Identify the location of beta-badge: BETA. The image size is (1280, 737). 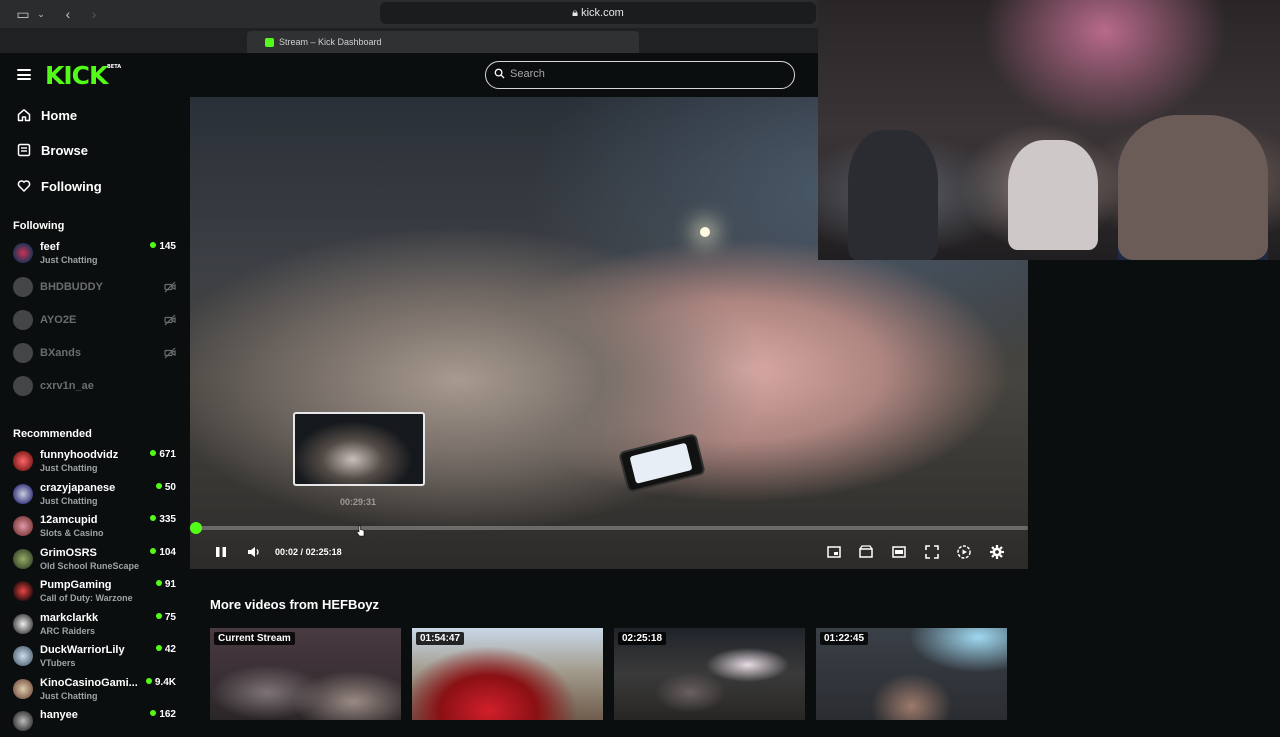
(114, 67).